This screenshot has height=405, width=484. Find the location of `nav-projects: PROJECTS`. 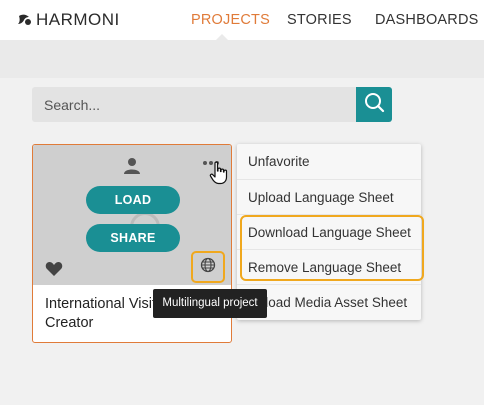

nav-projects: PROJECTS is located at coordinates (230, 20).